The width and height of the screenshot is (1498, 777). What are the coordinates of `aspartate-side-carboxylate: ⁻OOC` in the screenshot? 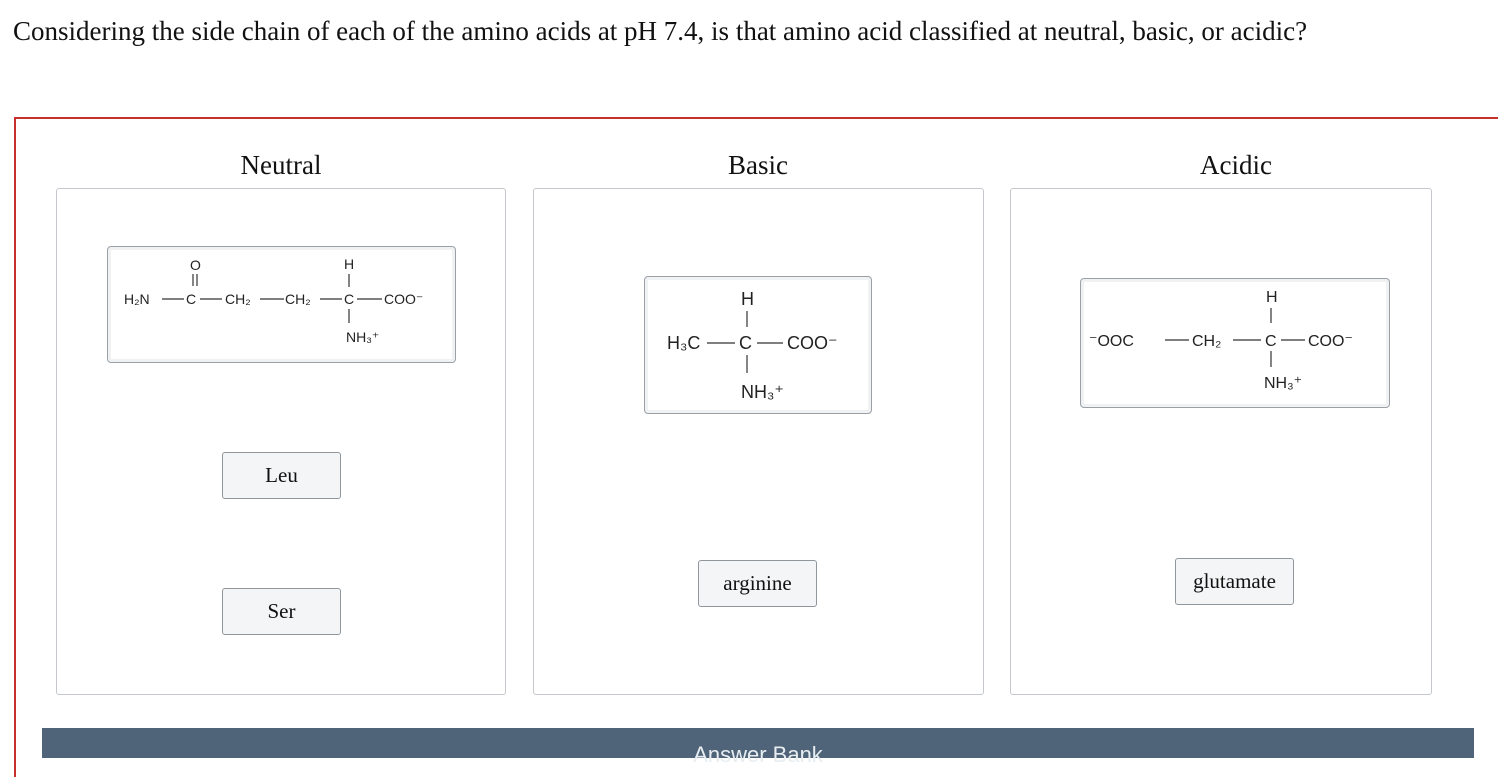 It's located at (1111, 341).